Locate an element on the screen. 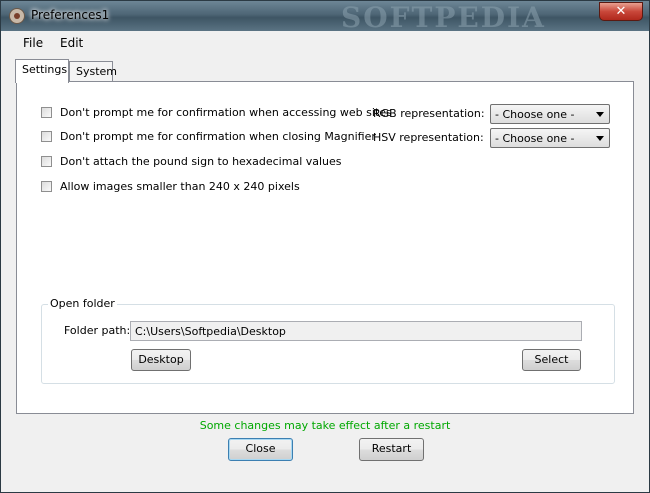 The width and height of the screenshot is (650, 493). tab-settings: Settings is located at coordinates (42, 71).